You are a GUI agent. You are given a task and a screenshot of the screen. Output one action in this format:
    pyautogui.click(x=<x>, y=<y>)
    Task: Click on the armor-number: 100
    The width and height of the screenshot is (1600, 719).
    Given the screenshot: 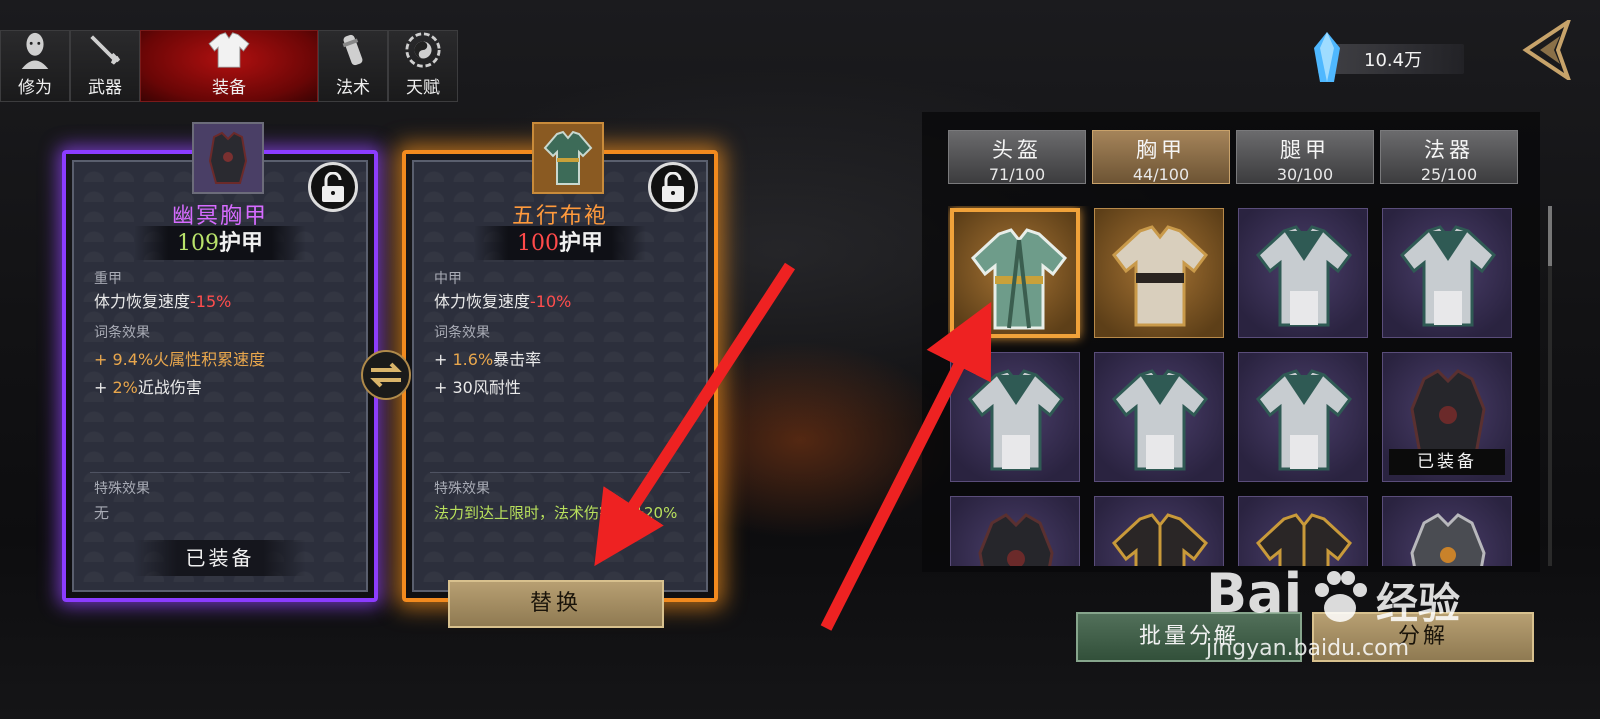 What is the action you would take?
    pyautogui.click(x=537, y=243)
    